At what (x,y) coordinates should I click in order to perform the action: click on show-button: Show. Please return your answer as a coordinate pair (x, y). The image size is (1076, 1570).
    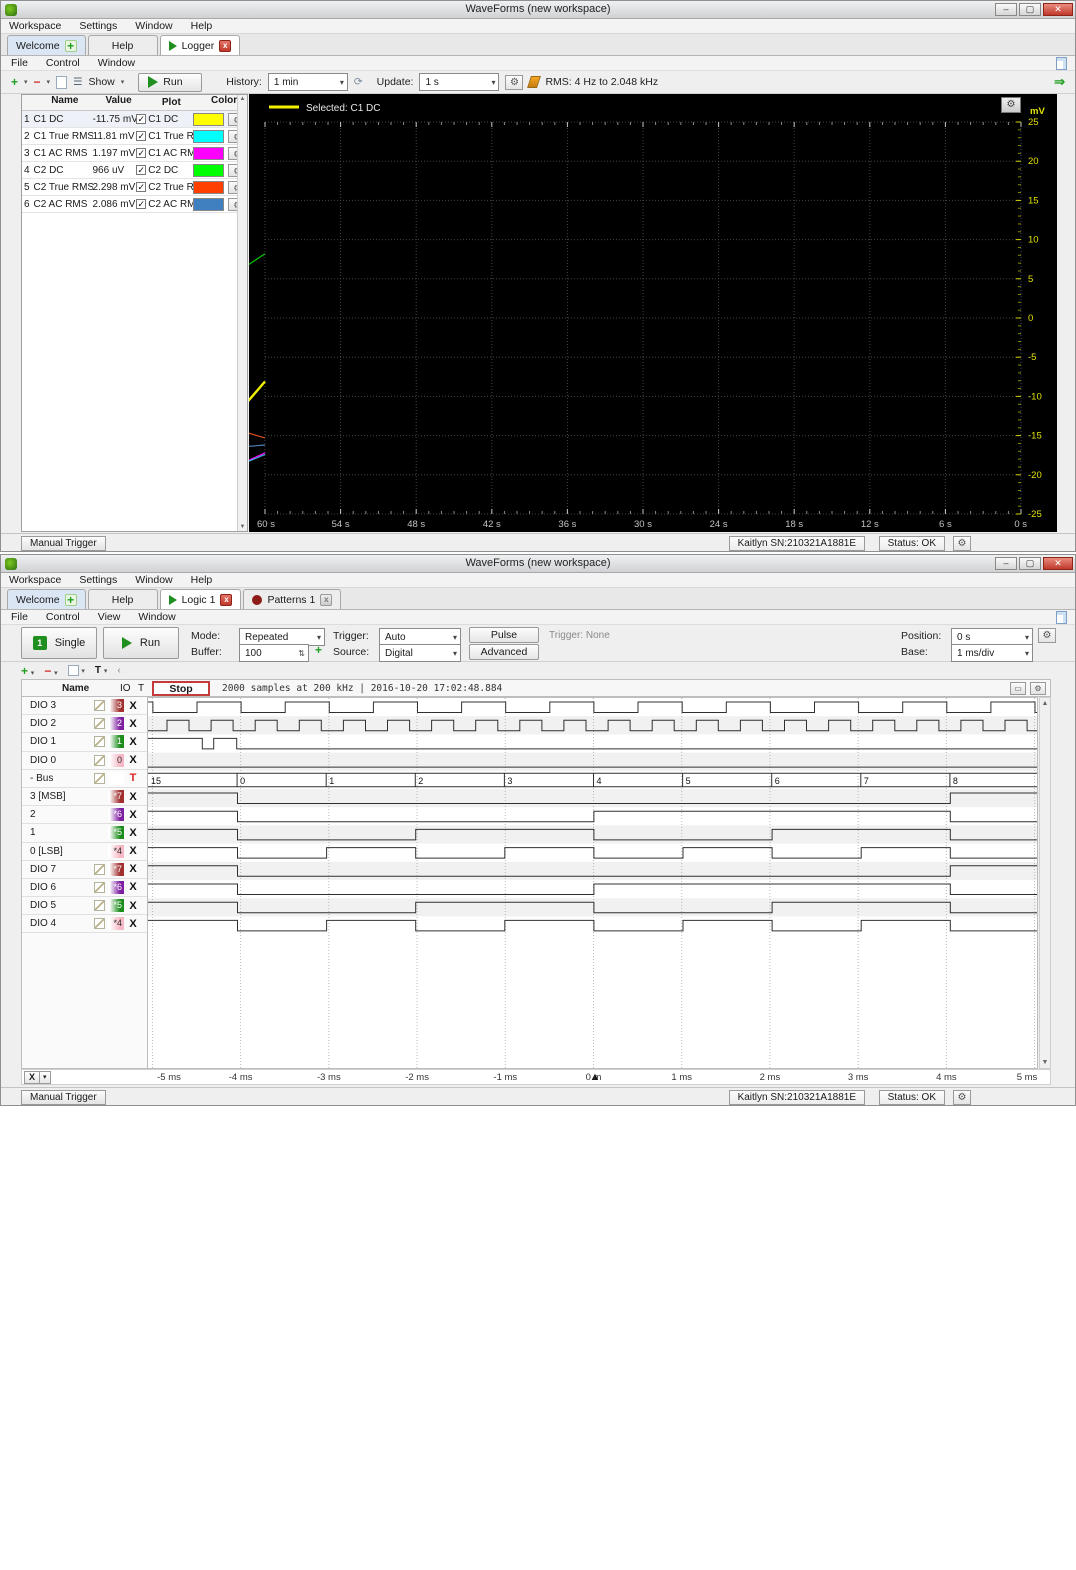
    Looking at the image, I should click on (101, 82).